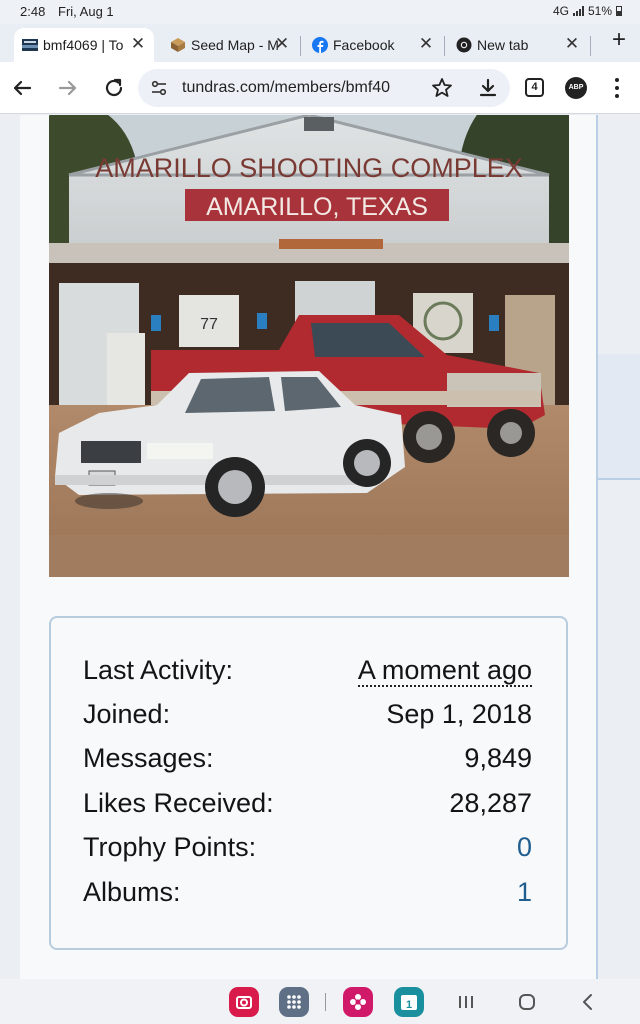 The width and height of the screenshot is (640, 1024). Describe the element at coordinates (618, 547) in the screenshot. I see `right-sidebar` at that location.